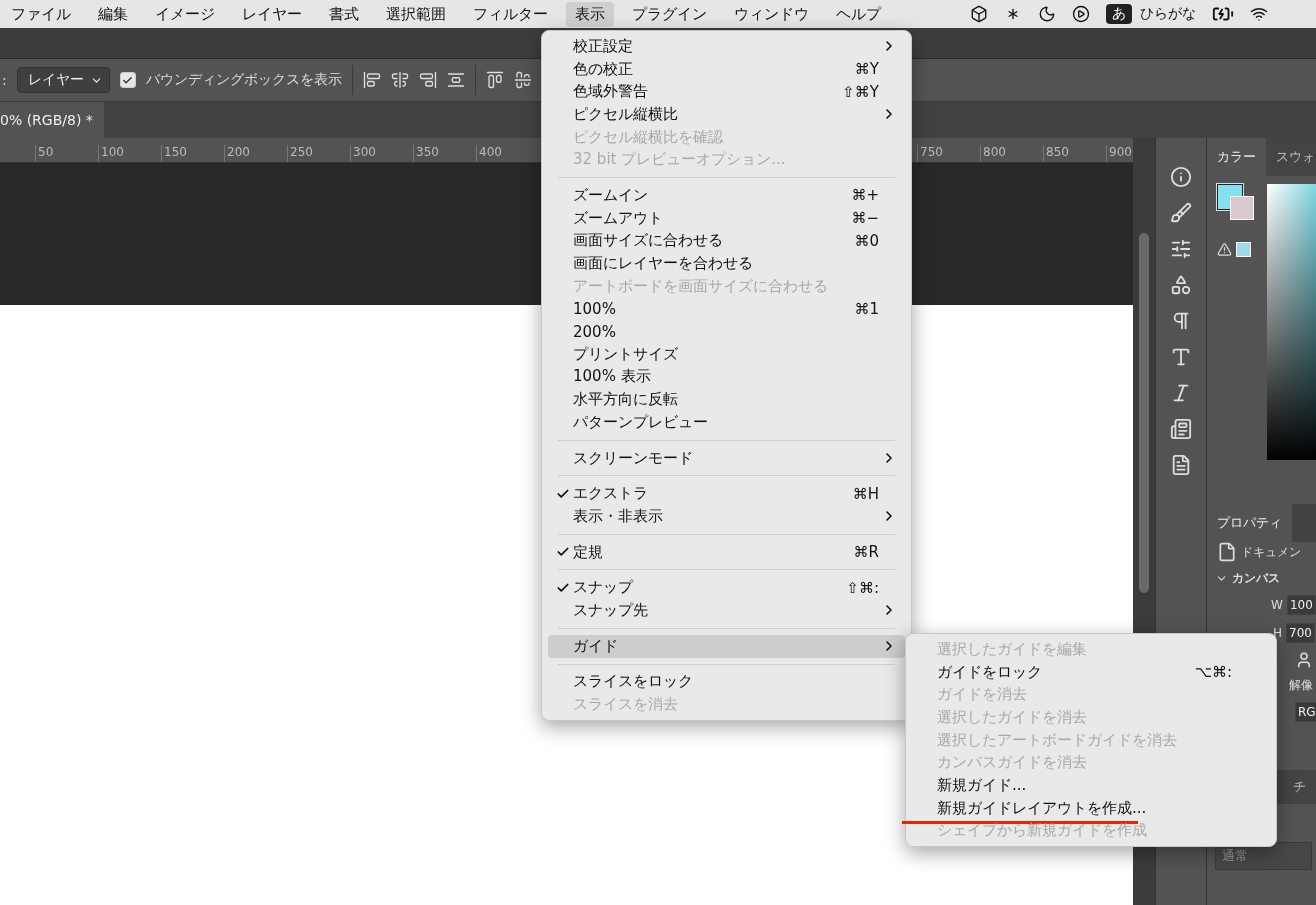 The image size is (1316, 905). I want to click on width-field: 100, so click(1301, 605).